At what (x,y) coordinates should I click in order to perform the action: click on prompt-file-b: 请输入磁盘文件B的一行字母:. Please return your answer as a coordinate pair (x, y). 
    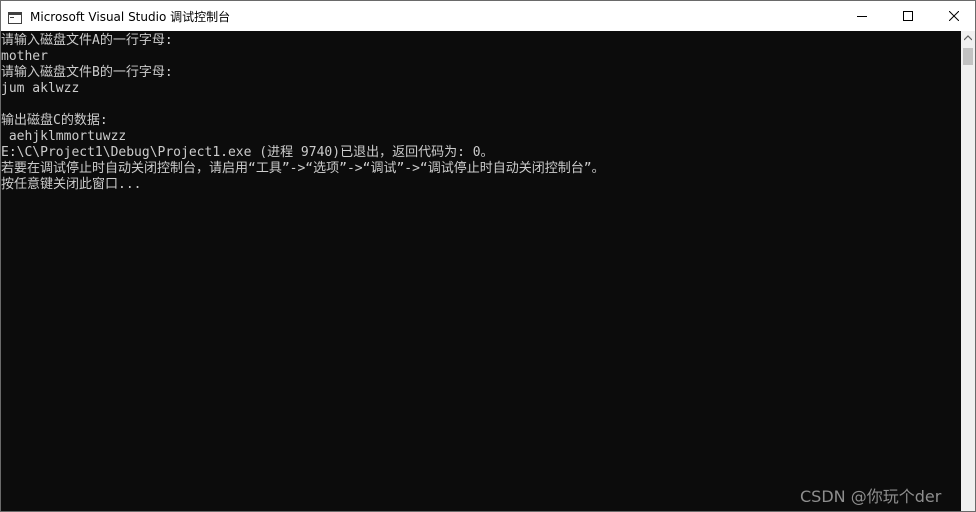
    Looking at the image, I should click on (87, 72).